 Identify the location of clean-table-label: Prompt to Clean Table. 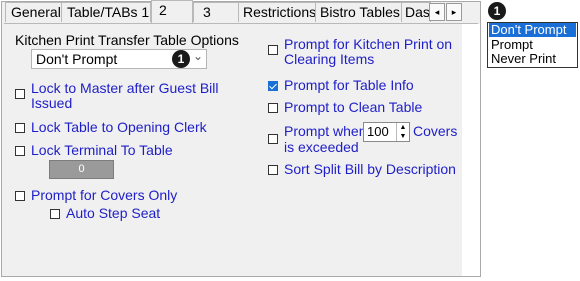
(353, 107).